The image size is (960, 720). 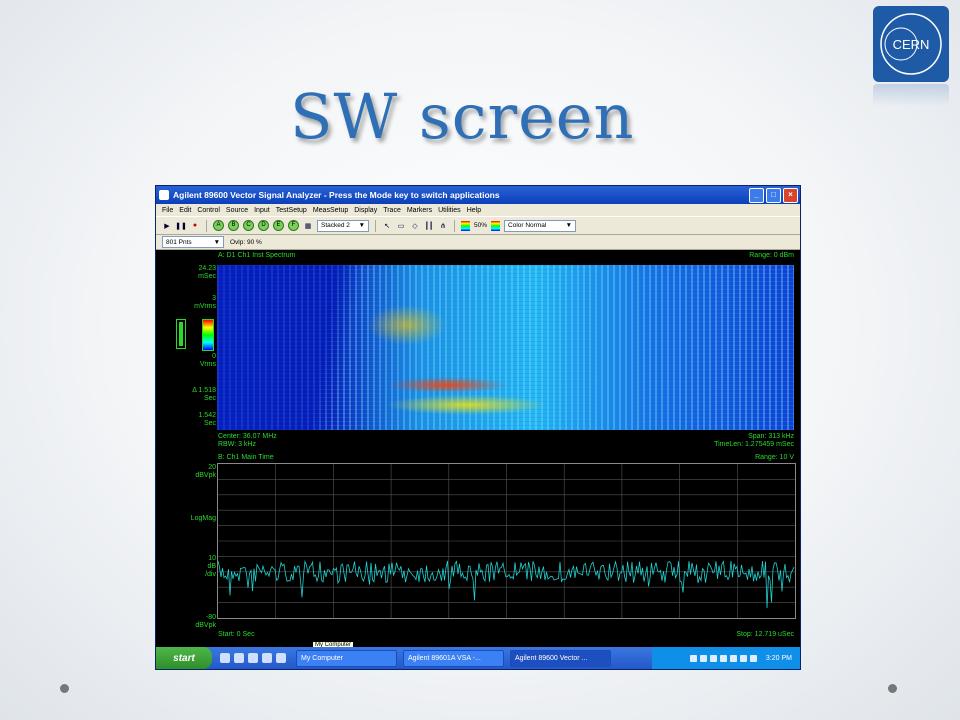 What do you see at coordinates (506, 584) in the screenshot?
I see `waveform-trace` at bounding box center [506, 584].